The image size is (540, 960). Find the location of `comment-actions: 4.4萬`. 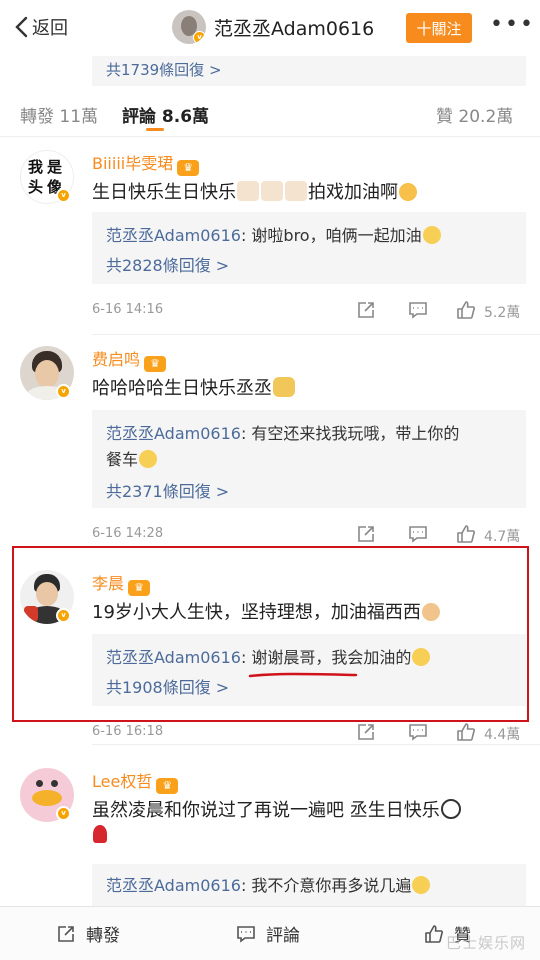

comment-actions: 4.4萬 is located at coordinates (441, 732).